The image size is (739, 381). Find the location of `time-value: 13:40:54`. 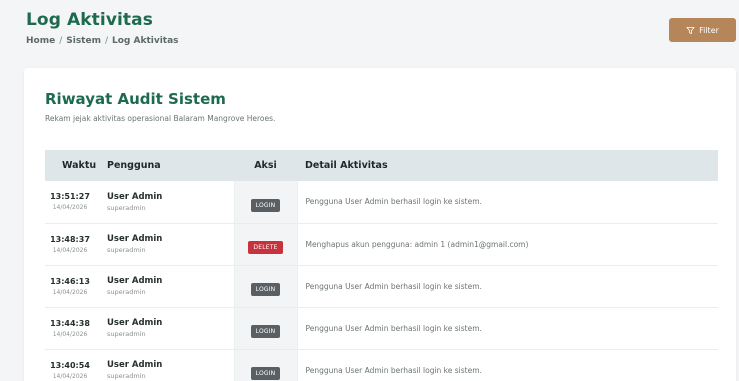

time-value: 13:40:54 is located at coordinates (70, 365).